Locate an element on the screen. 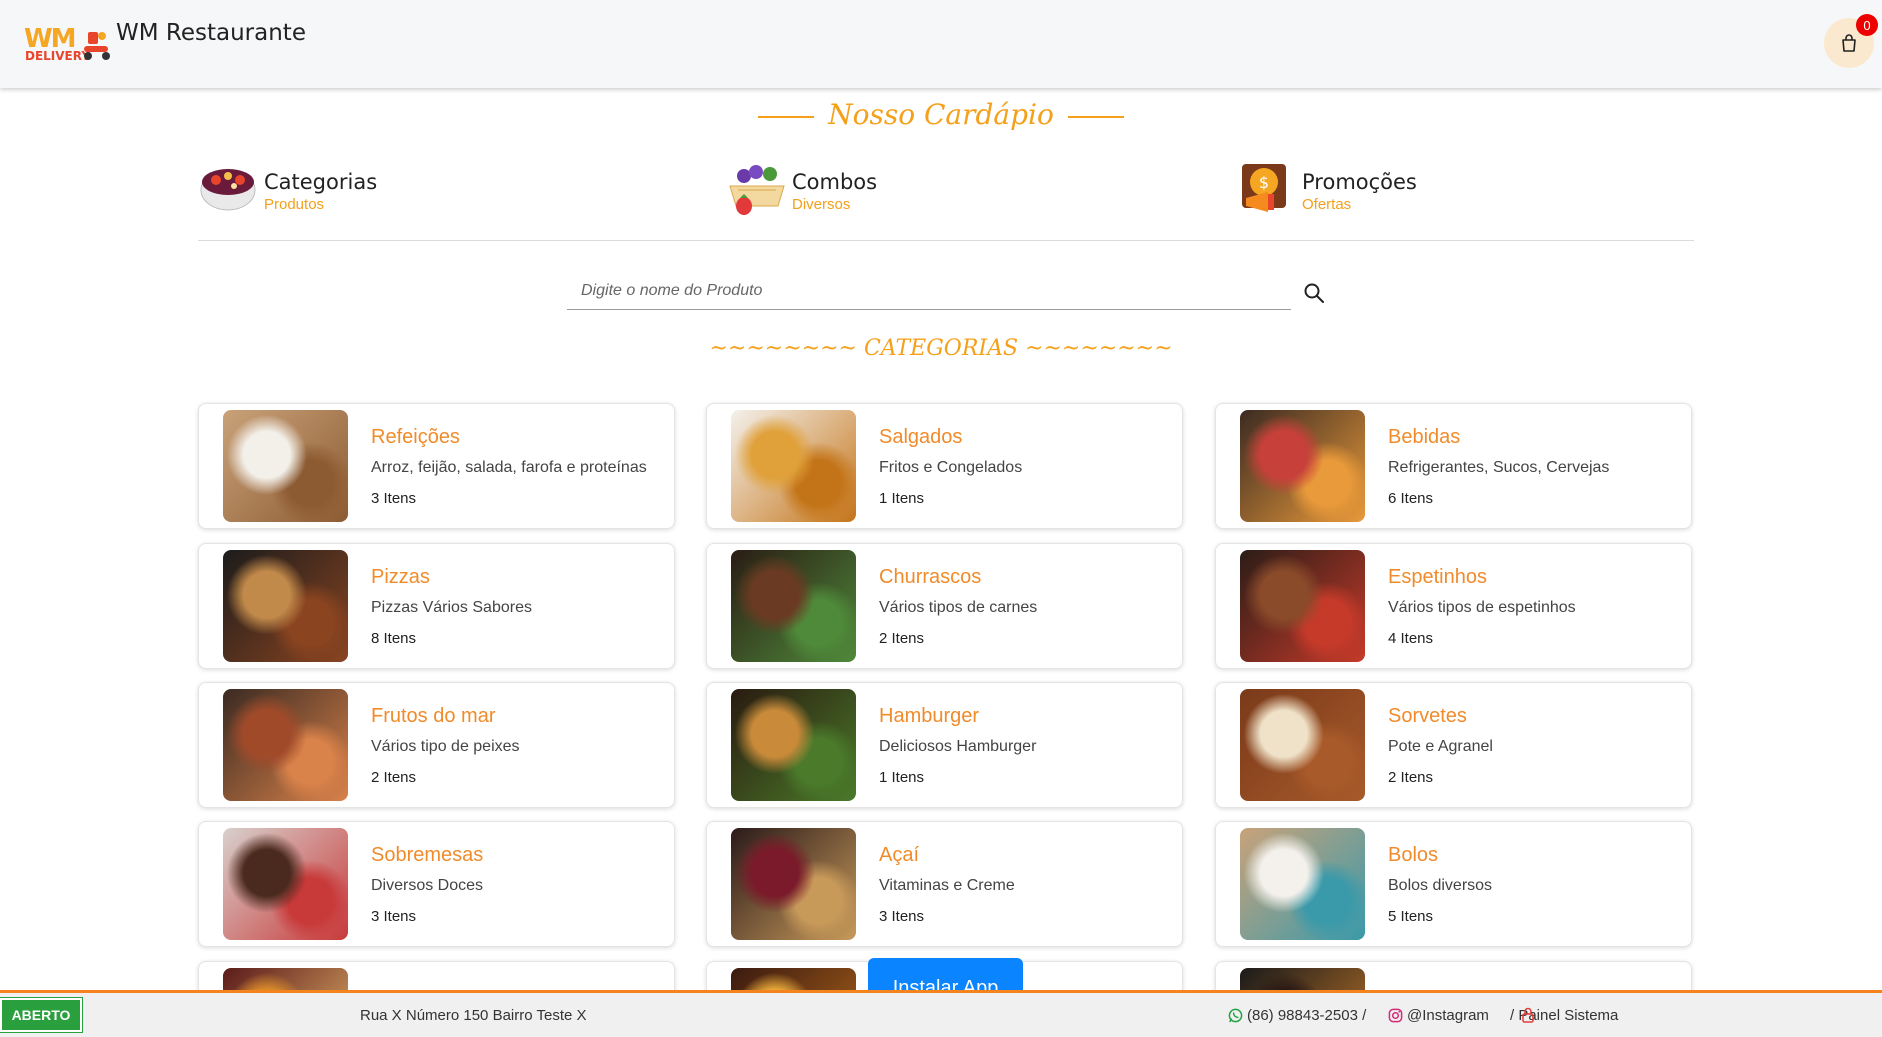 This screenshot has height=1037, width=1882. category-card: Sorvetes Pote e Agranel 2 Itens is located at coordinates (1453, 745).